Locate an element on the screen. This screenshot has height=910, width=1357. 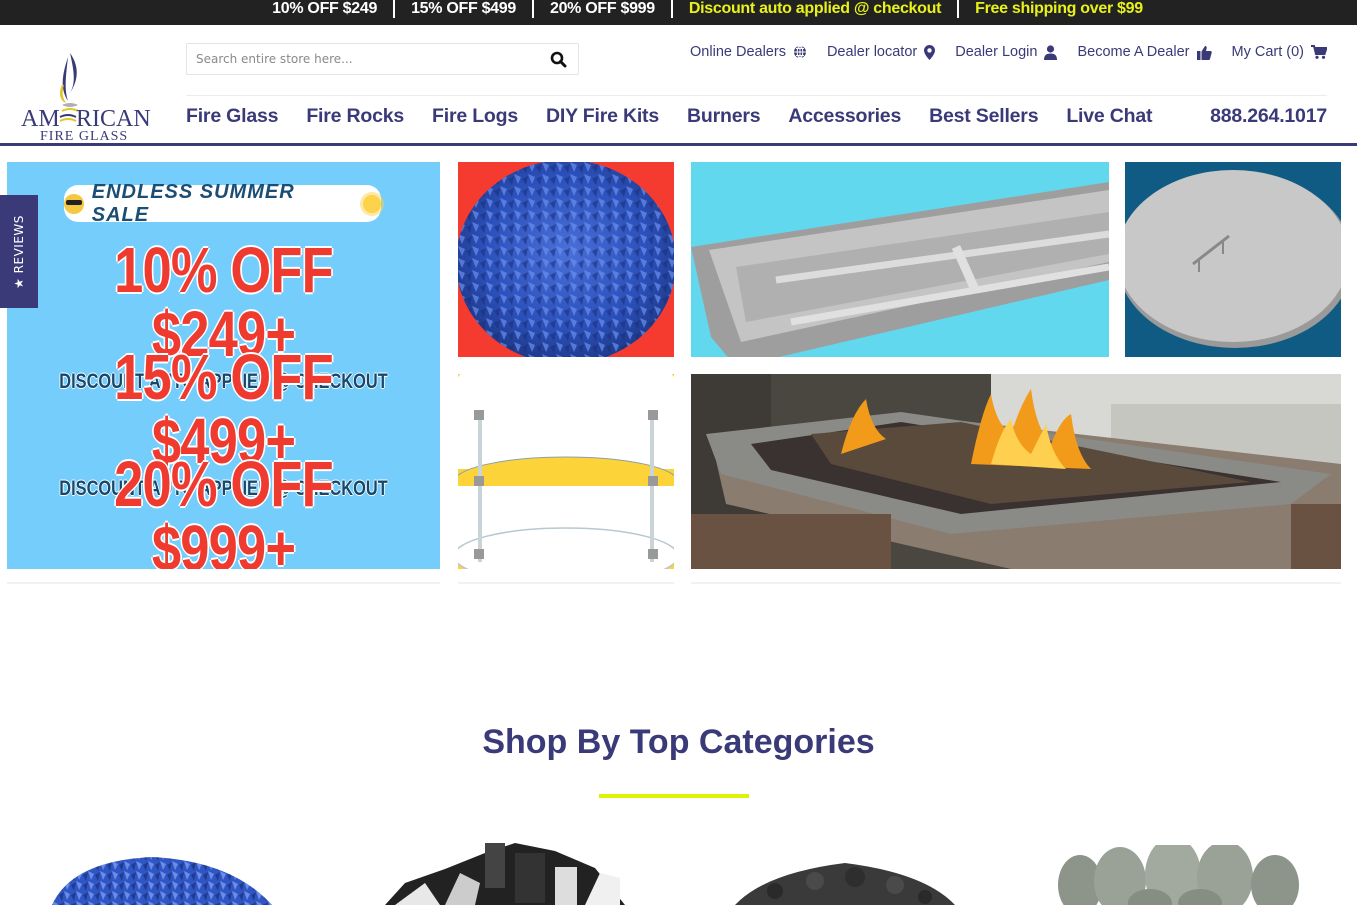
fire-glass-image is located at coordinates (566, 259).